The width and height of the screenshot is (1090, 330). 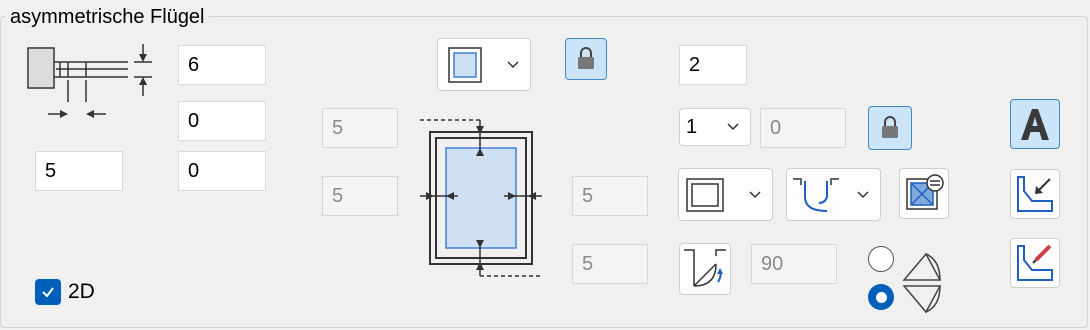 I want to click on opening-profile-combo, so click(x=833, y=194).